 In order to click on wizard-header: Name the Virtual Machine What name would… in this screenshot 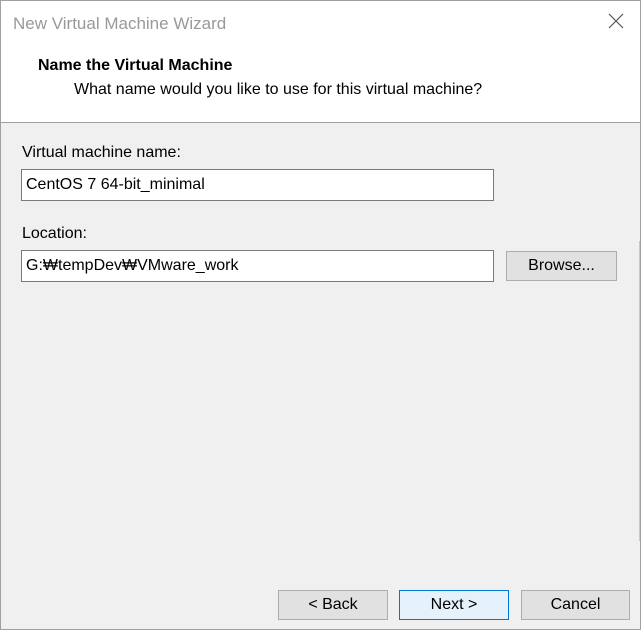, I will do `click(320, 84)`.